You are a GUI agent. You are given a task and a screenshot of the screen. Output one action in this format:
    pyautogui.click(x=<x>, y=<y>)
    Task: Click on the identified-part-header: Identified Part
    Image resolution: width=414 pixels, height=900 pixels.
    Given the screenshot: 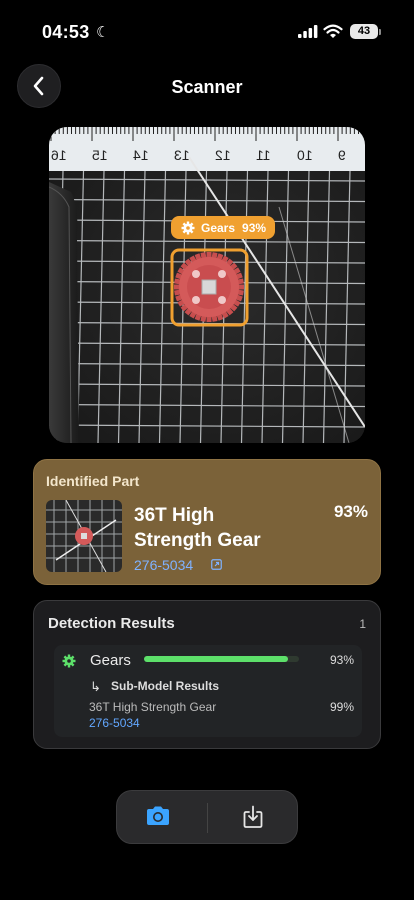 What is the action you would take?
    pyautogui.click(x=93, y=481)
    